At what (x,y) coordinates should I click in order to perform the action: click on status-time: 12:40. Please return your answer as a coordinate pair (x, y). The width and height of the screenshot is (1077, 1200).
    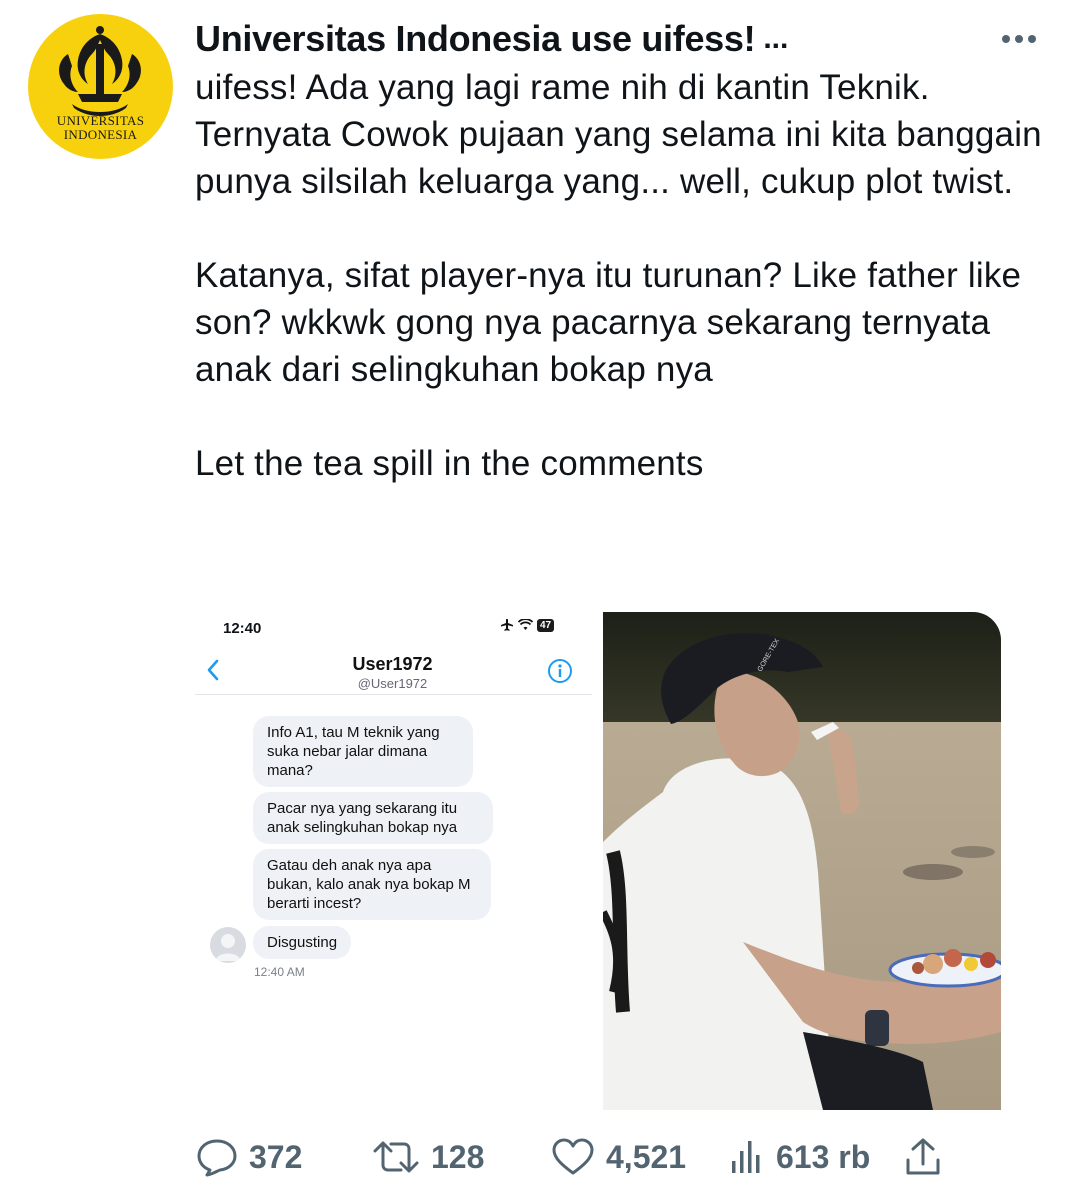
    Looking at the image, I should click on (242, 628).